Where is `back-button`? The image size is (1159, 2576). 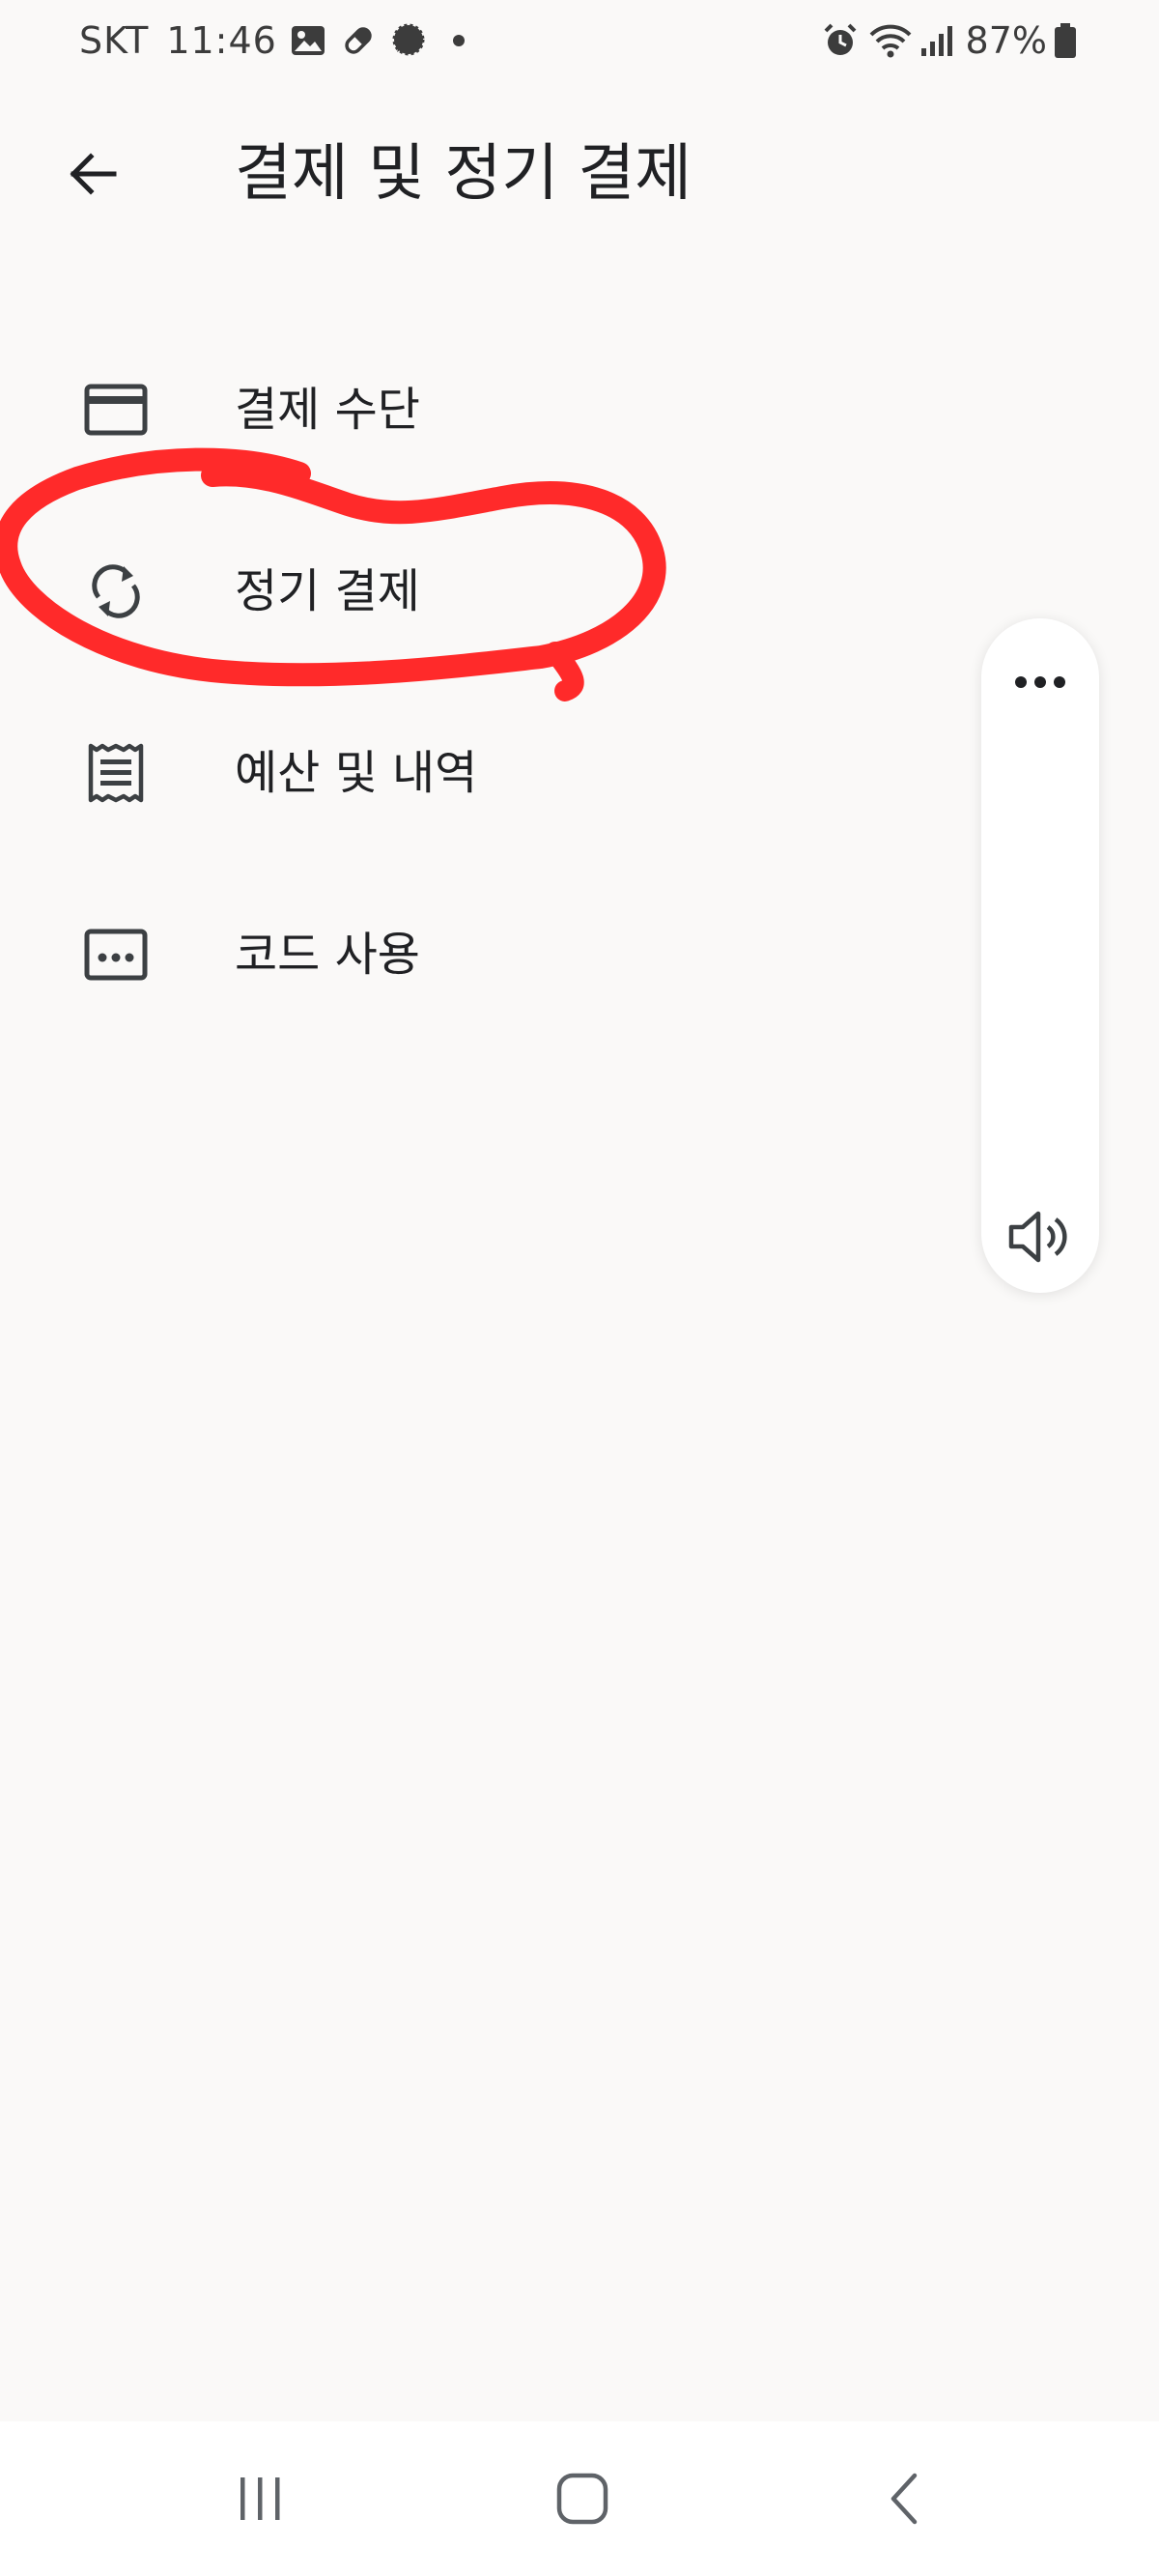 back-button is located at coordinates (92, 174).